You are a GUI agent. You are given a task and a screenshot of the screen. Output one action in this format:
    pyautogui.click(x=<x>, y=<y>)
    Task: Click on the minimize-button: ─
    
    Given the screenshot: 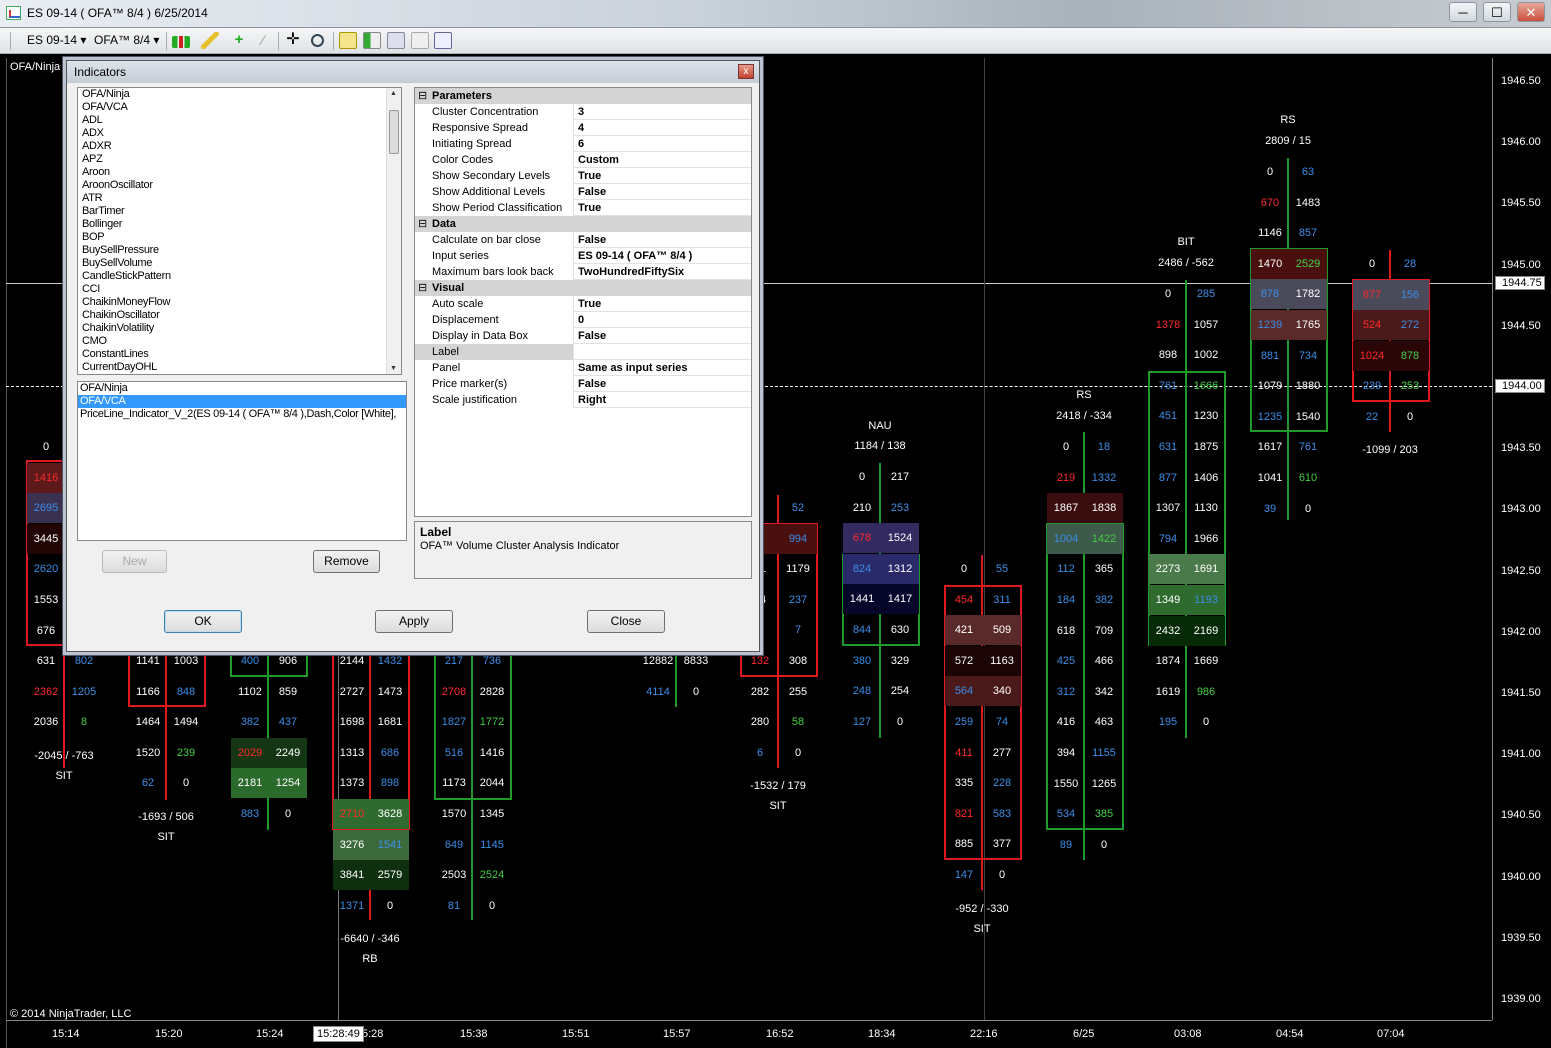 What is the action you would take?
    pyautogui.click(x=1463, y=12)
    